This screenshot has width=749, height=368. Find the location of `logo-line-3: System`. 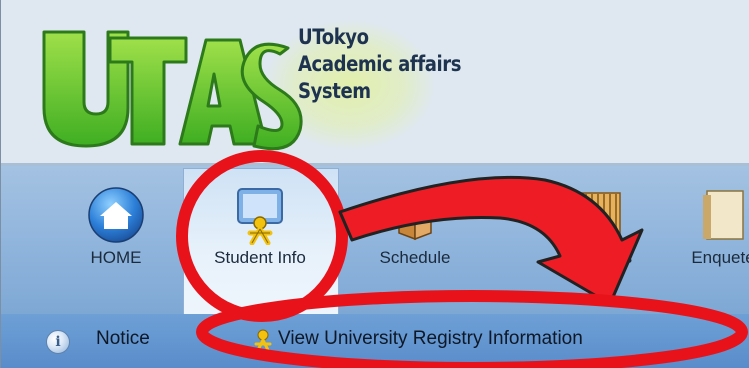

logo-line-3: System is located at coordinates (334, 91).